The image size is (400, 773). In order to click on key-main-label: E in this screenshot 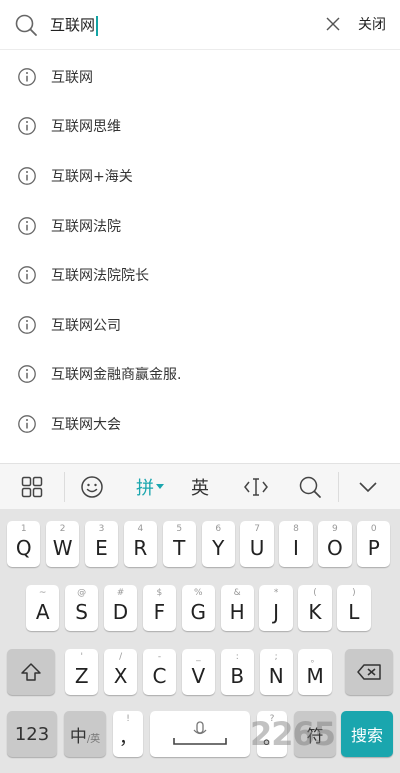, I will do `click(101, 548)`.